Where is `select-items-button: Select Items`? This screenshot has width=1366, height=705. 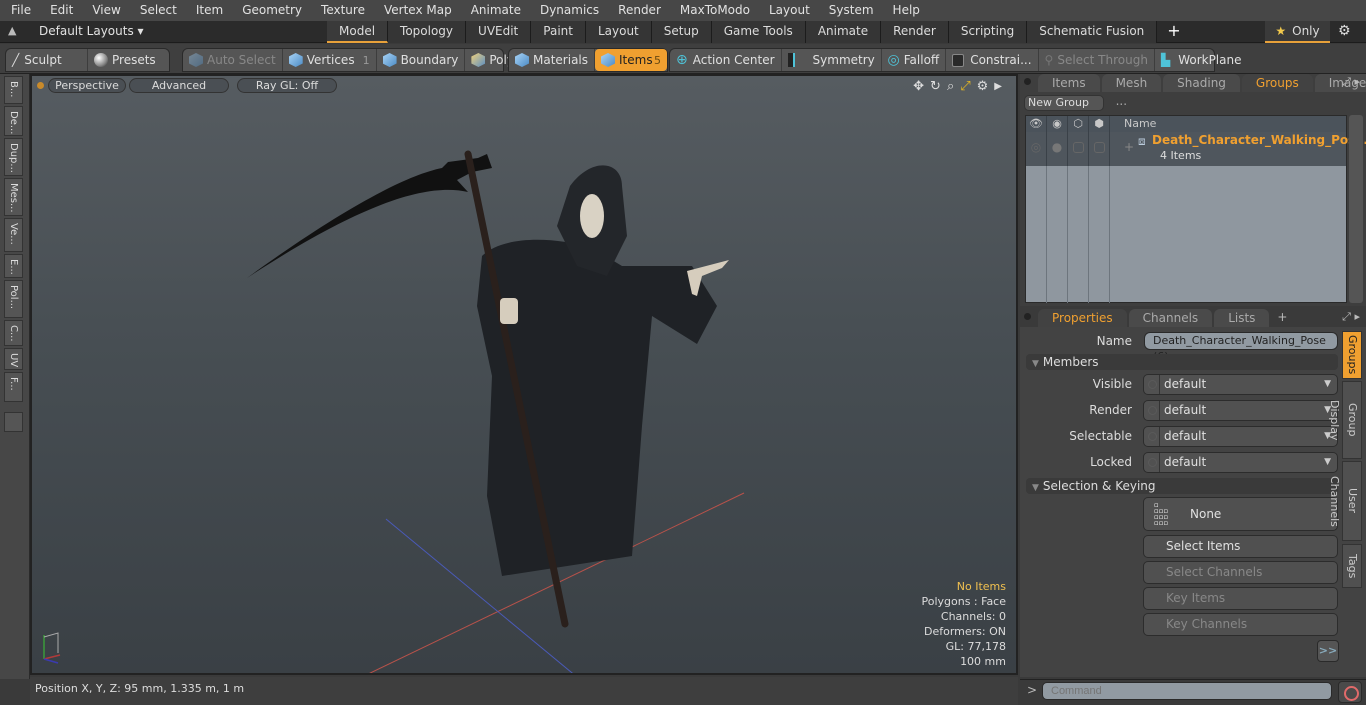 select-items-button: Select Items is located at coordinates (1240, 546).